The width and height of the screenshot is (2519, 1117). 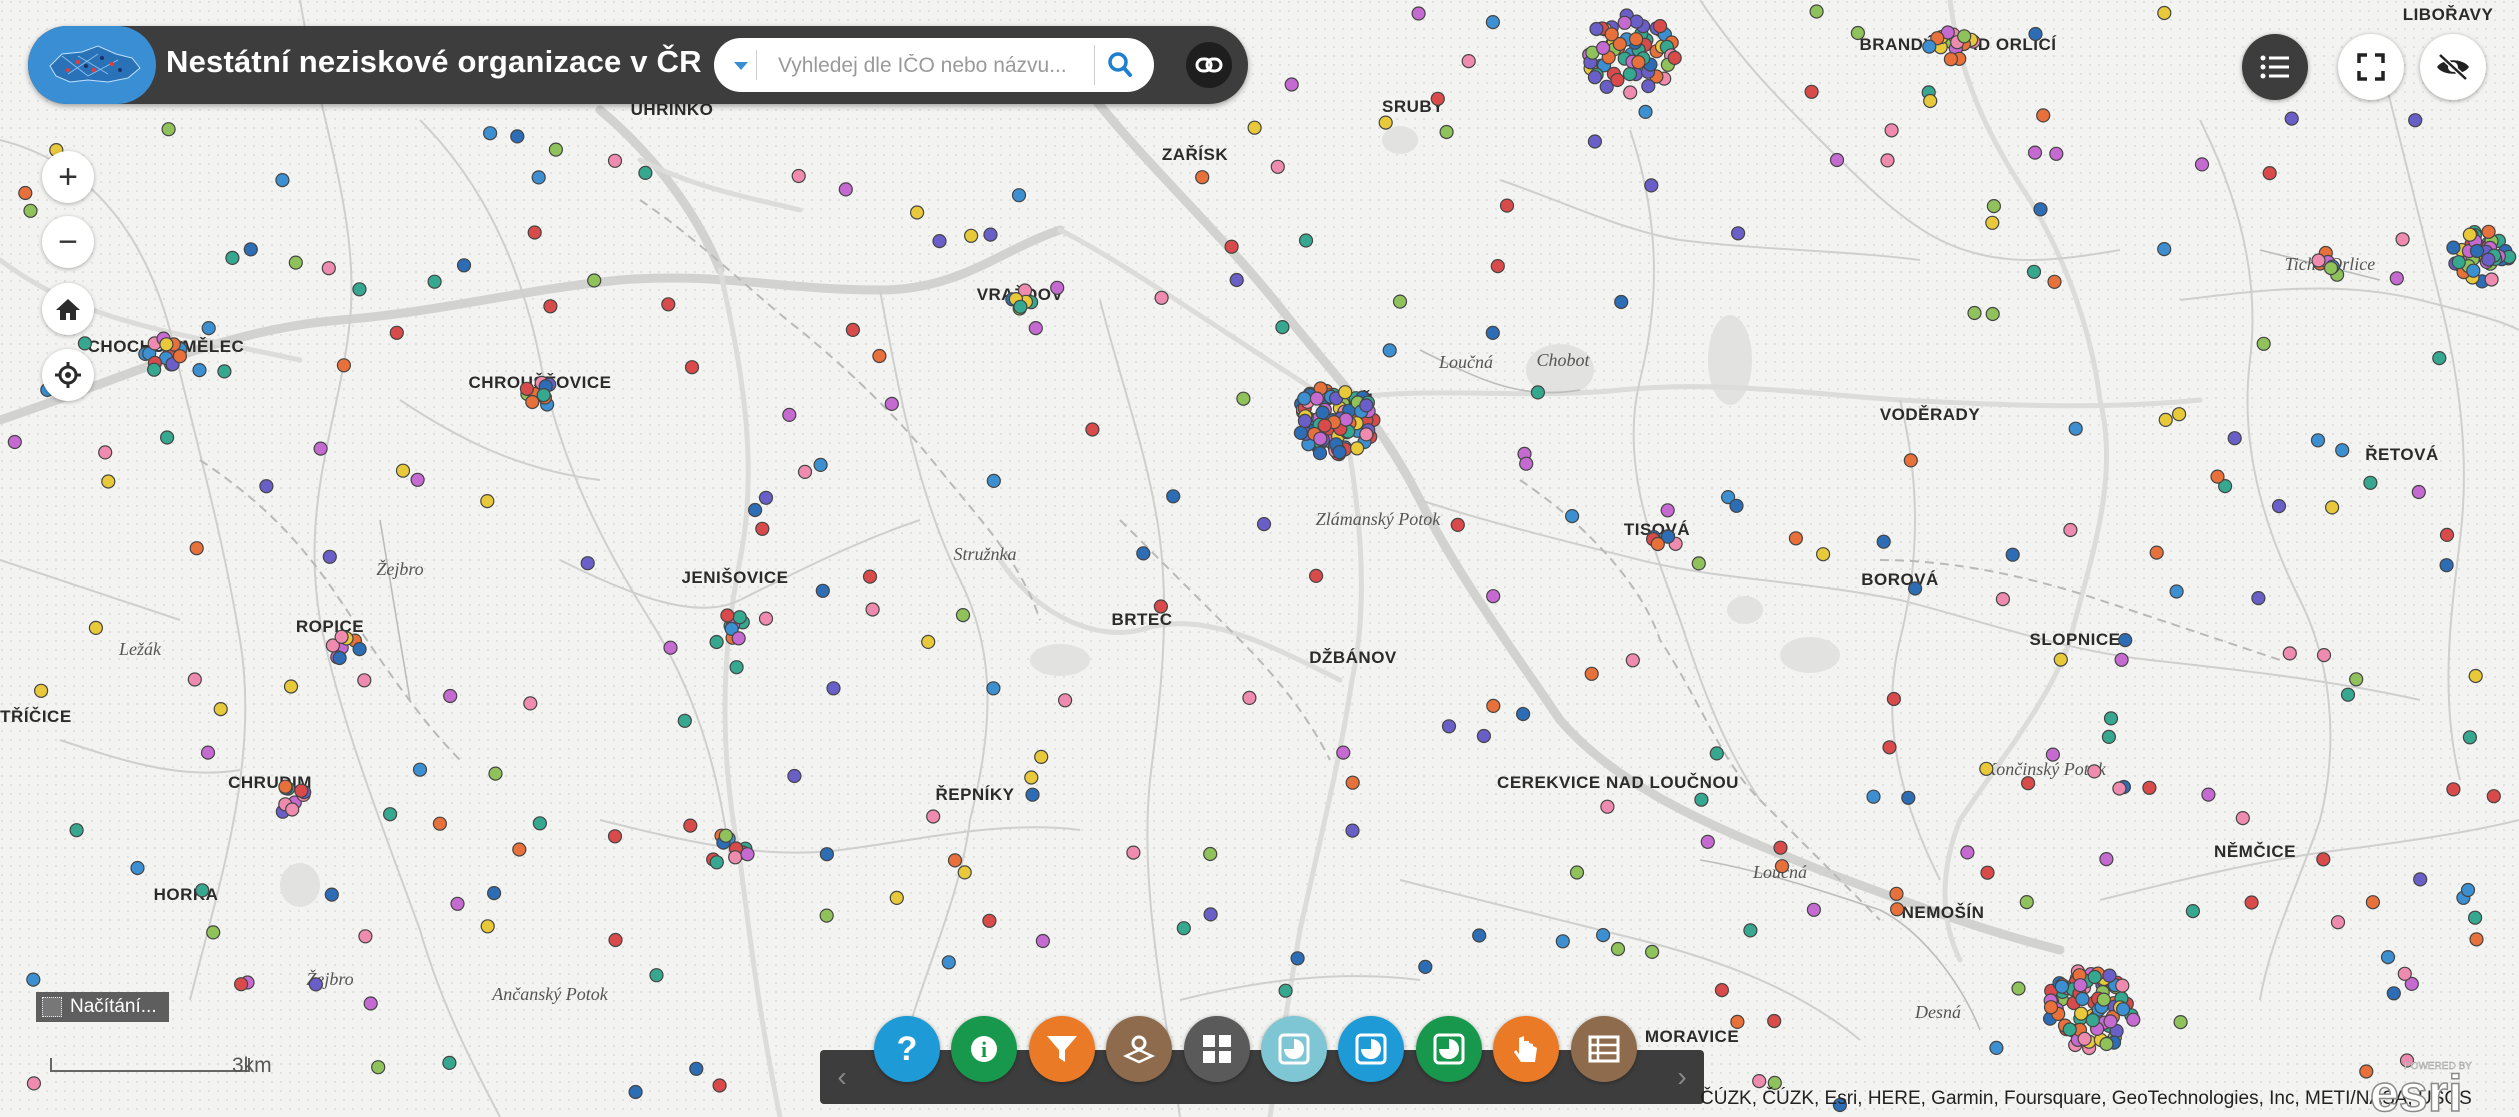 What do you see at coordinates (928, 66) in the screenshot?
I see `search-input` at bounding box center [928, 66].